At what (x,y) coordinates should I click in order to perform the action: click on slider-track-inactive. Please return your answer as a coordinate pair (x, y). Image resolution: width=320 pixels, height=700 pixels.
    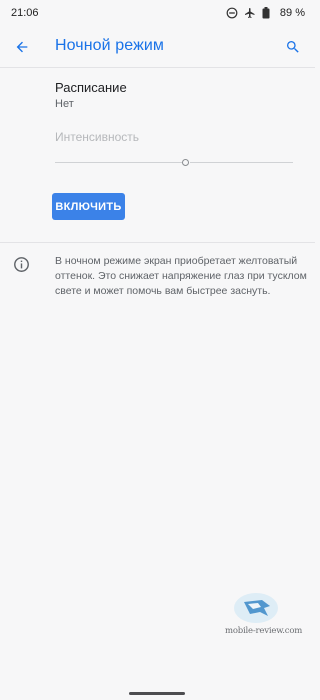
    Looking at the image, I should click on (241, 162).